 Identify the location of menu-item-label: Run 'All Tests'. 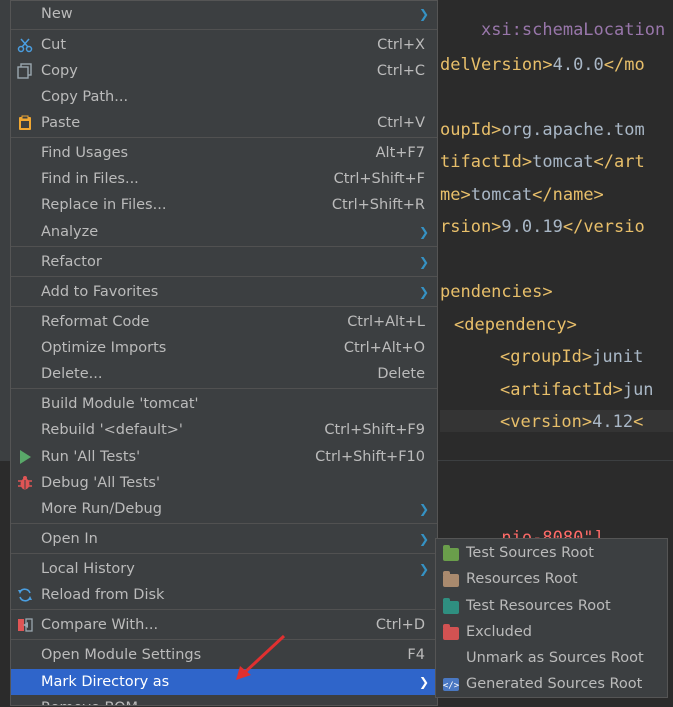
(91, 457).